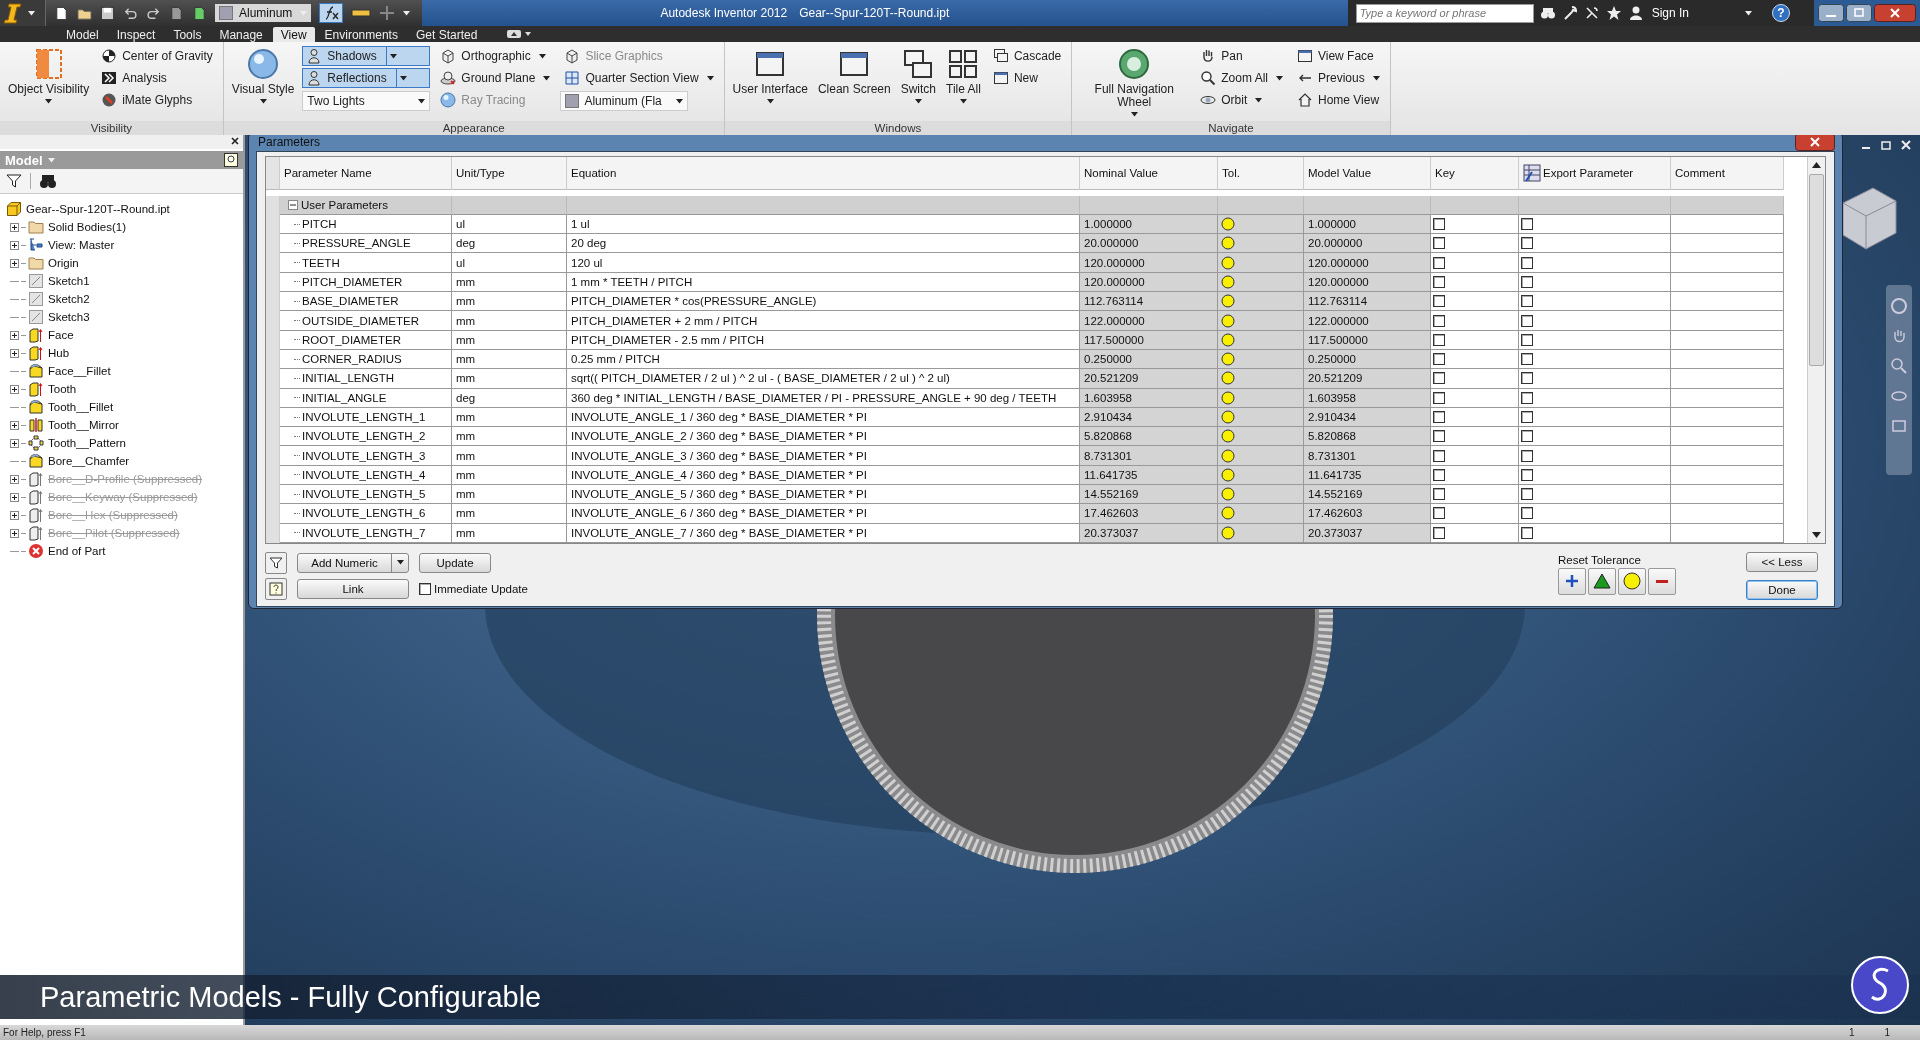 The image size is (1920, 1040). What do you see at coordinates (366, 456) in the screenshot?
I see `table-cell: INVOLUTE_LENGTH_3` at bounding box center [366, 456].